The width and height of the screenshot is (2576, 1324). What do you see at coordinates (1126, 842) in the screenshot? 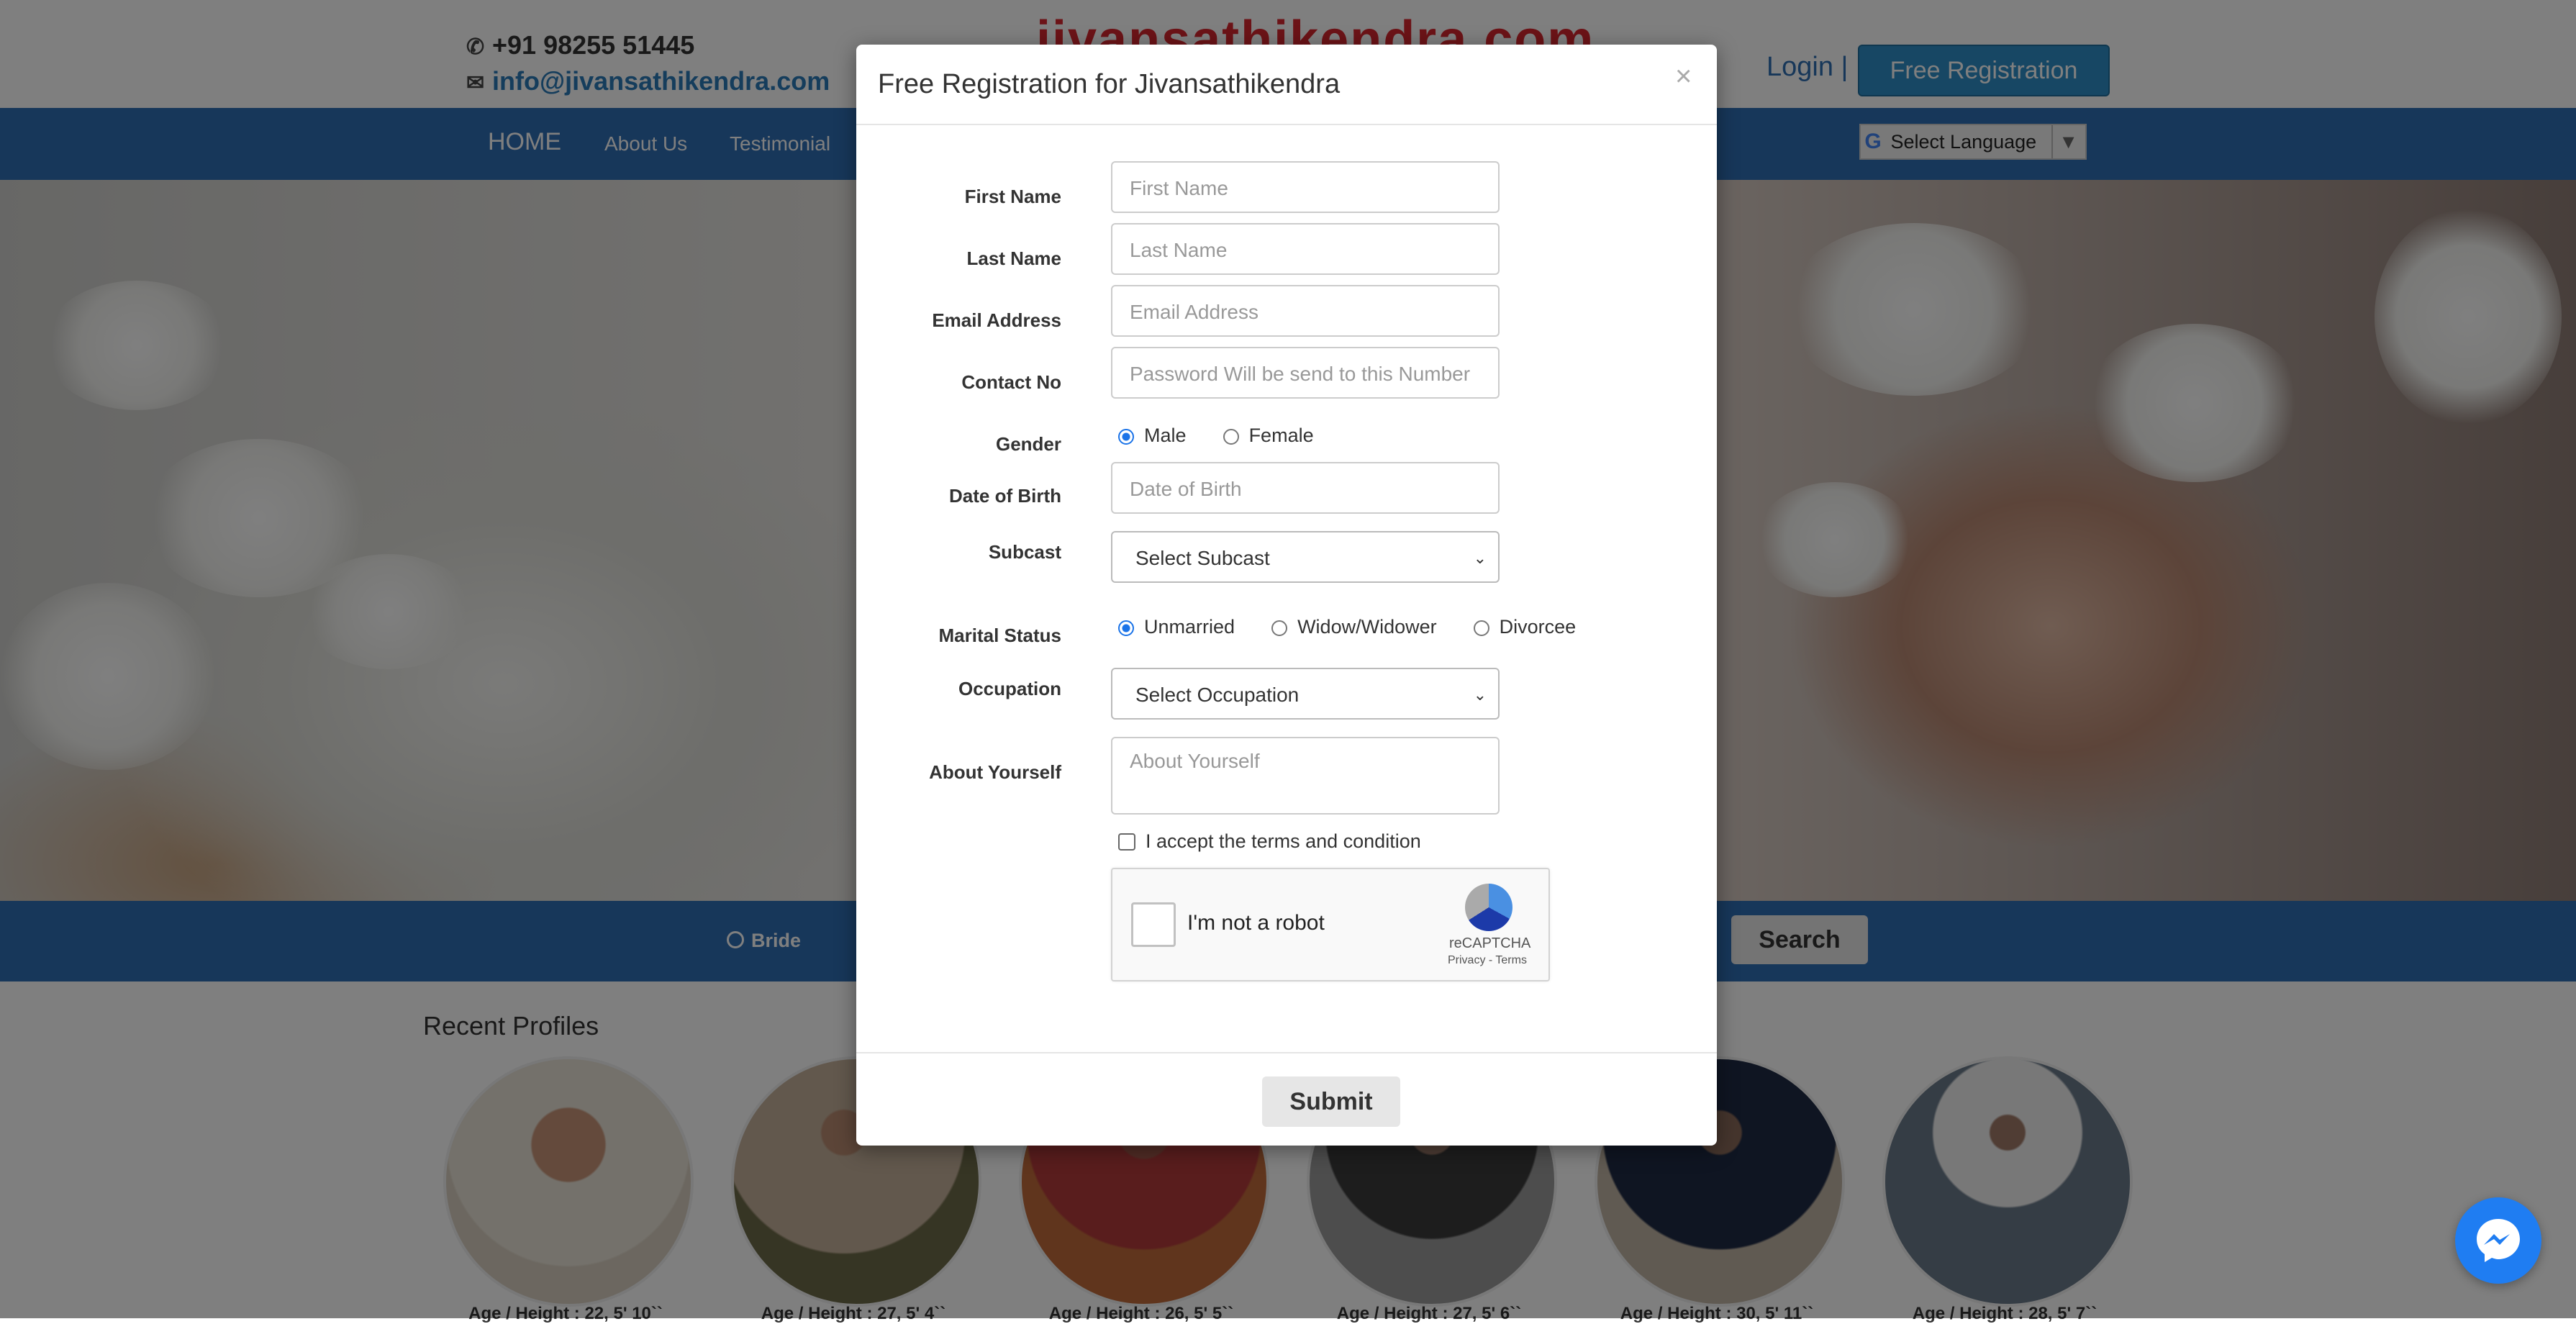
I see `checkbox-icon` at bounding box center [1126, 842].